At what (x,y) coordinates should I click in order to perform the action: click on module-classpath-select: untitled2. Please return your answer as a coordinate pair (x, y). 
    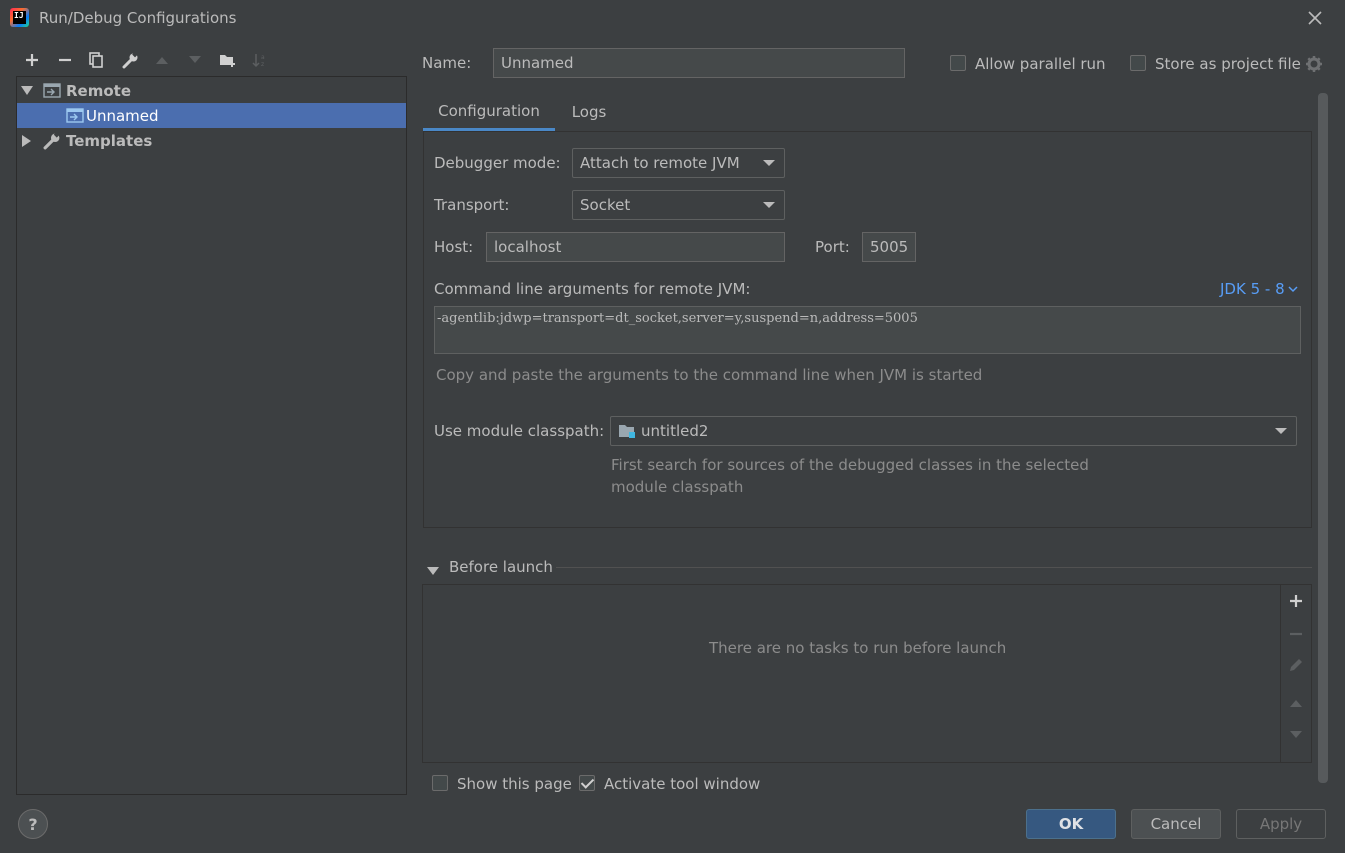
    Looking at the image, I should click on (953, 431).